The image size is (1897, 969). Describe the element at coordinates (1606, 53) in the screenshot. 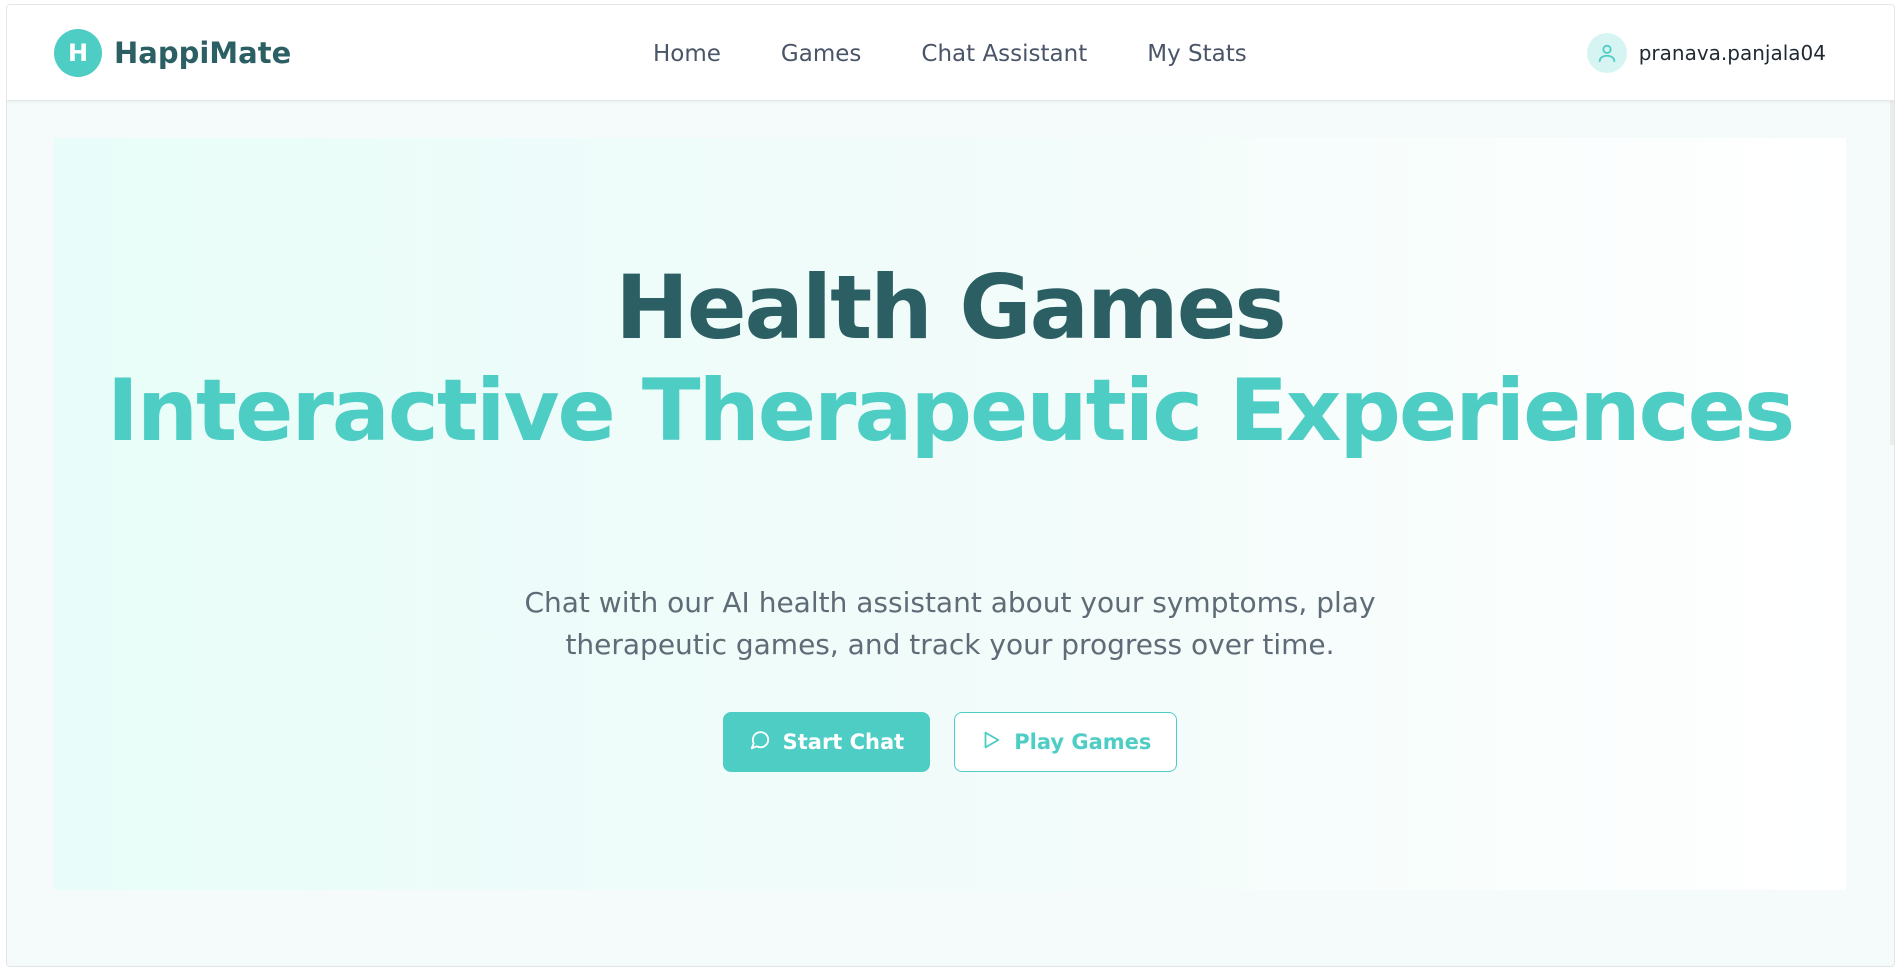

I see `user-icon` at that location.